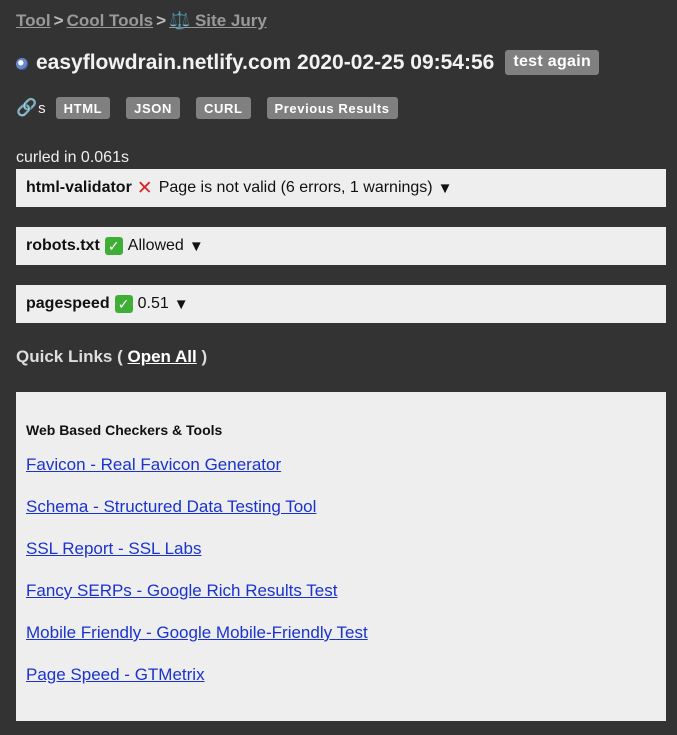 This screenshot has width=677, height=735. What do you see at coordinates (124, 430) in the screenshot?
I see `tools-heading: Web Based Checkers & Tools` at bounding box center [124, 430].